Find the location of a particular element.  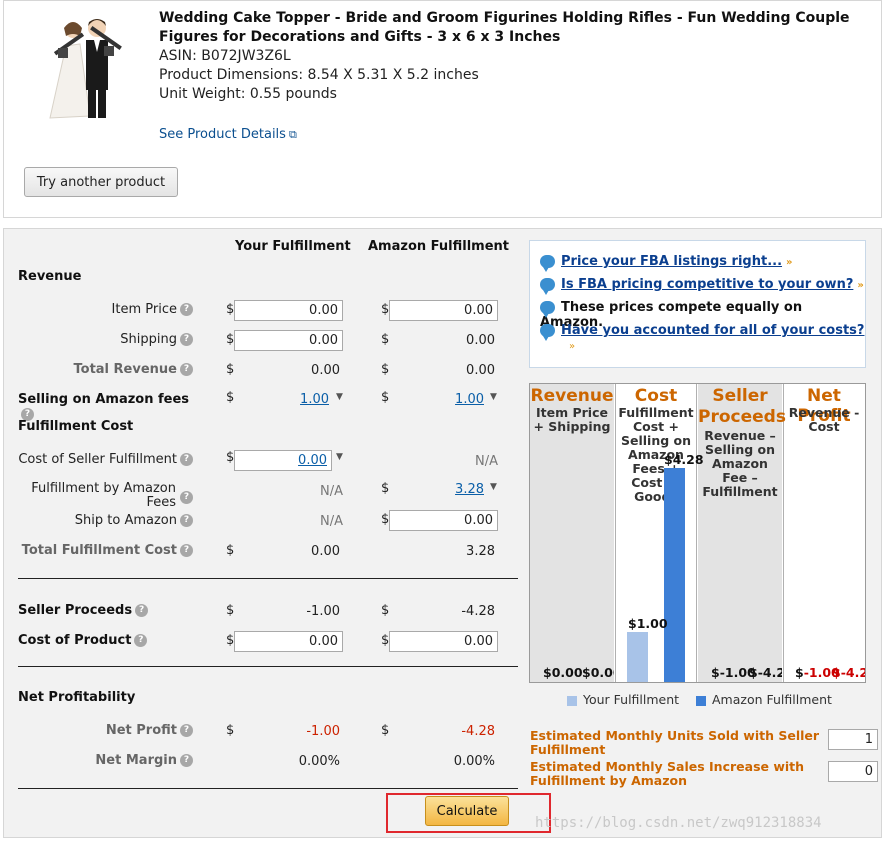

try-another-product-button: Try another product is located at coordinates (101, 182).